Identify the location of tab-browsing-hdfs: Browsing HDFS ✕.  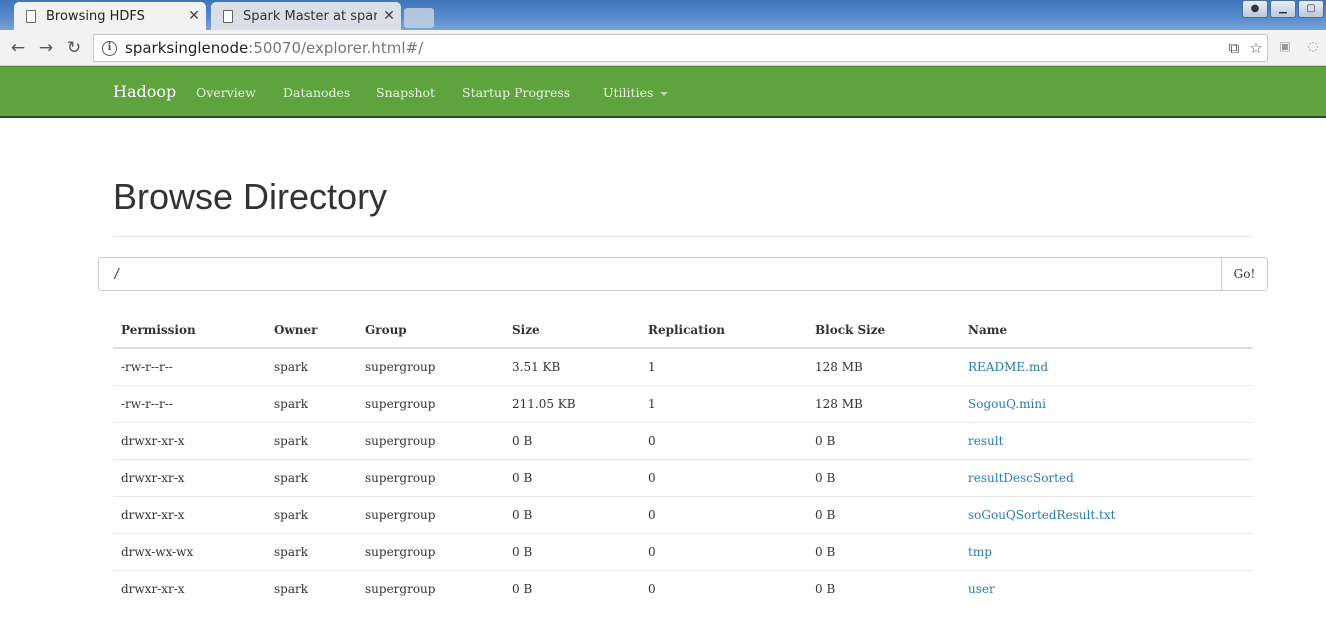
(110, 16).